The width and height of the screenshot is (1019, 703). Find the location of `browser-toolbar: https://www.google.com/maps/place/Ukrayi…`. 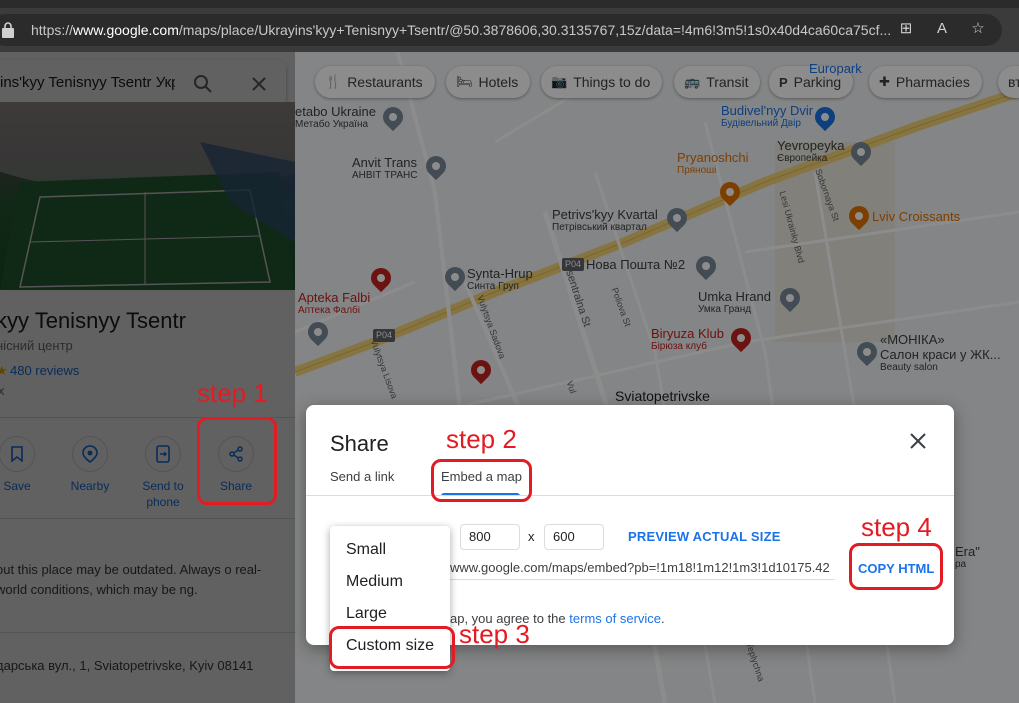

browser-toolbar: https://www.google.com/maps/place/Ukrayi… is located at coordinates (509, 26).